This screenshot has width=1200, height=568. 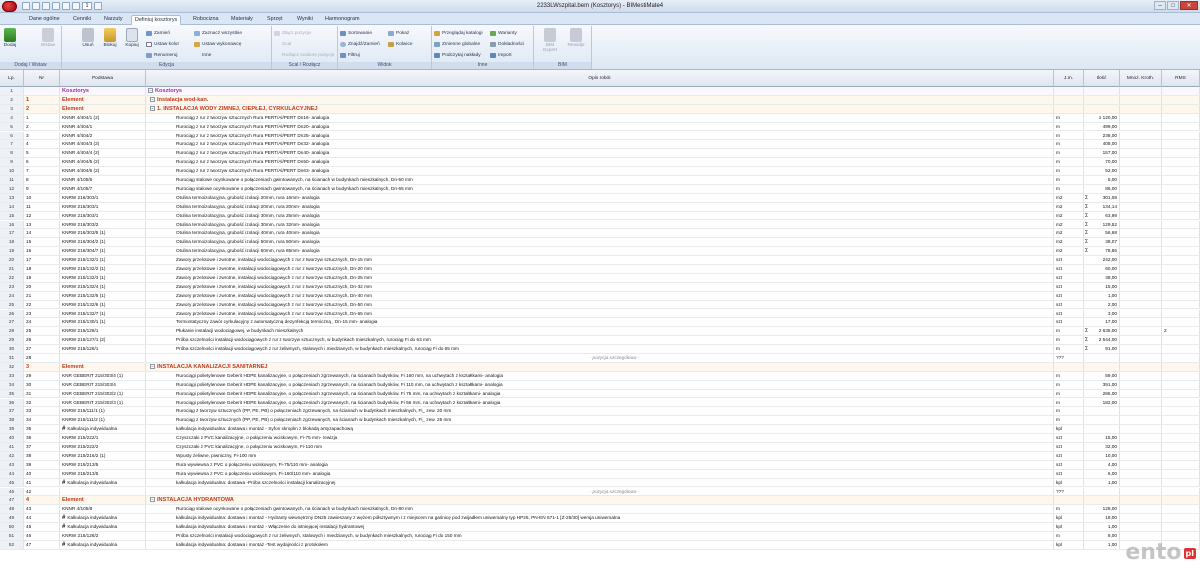 I want to click on cell-nr: 16, so click(x=42, y=251).